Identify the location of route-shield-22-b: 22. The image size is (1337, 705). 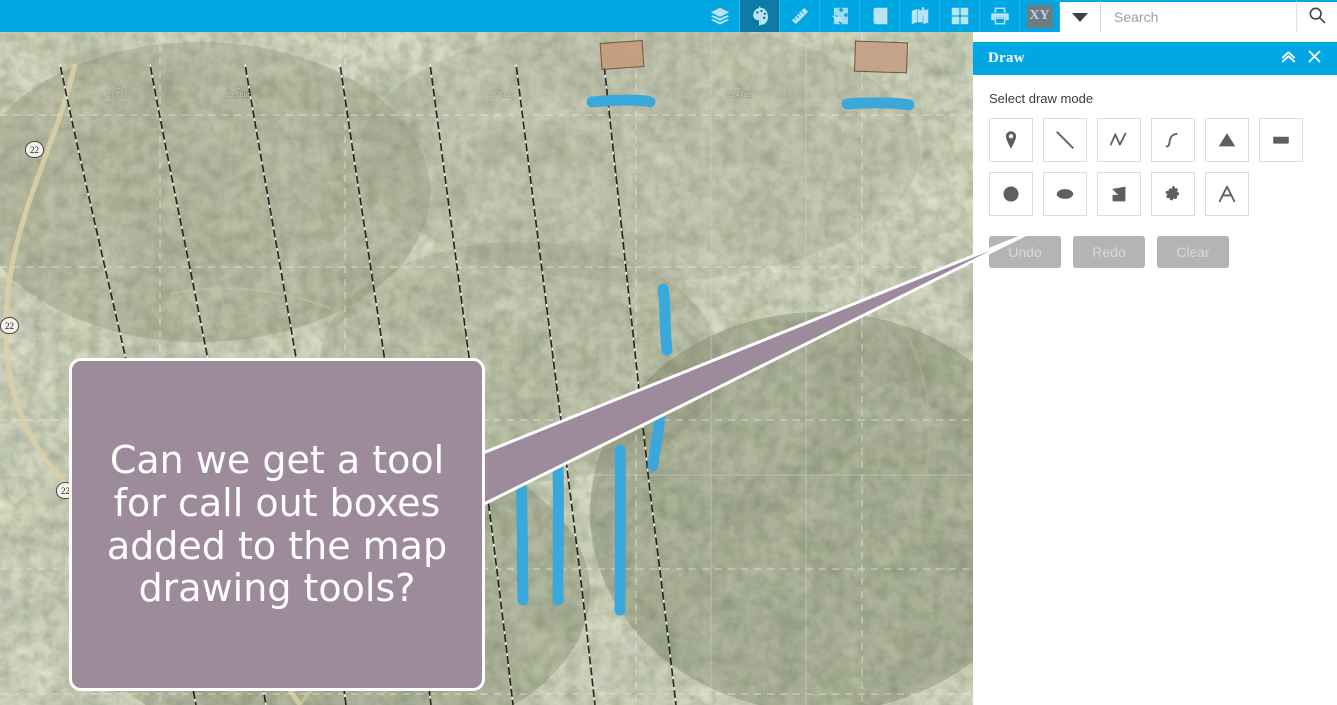
(9, 325).